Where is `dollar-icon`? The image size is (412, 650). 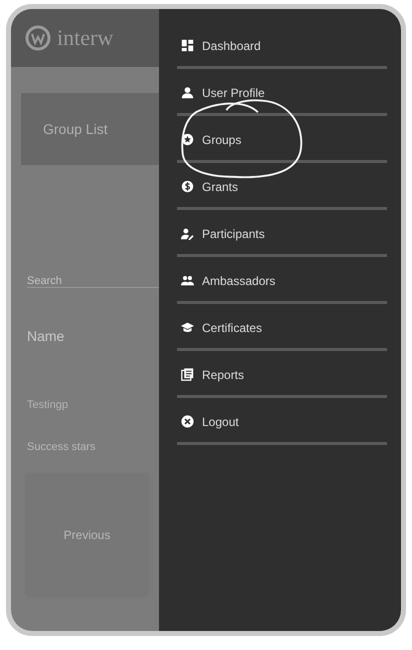
dollar-icon is located at coordinates (187, 186).